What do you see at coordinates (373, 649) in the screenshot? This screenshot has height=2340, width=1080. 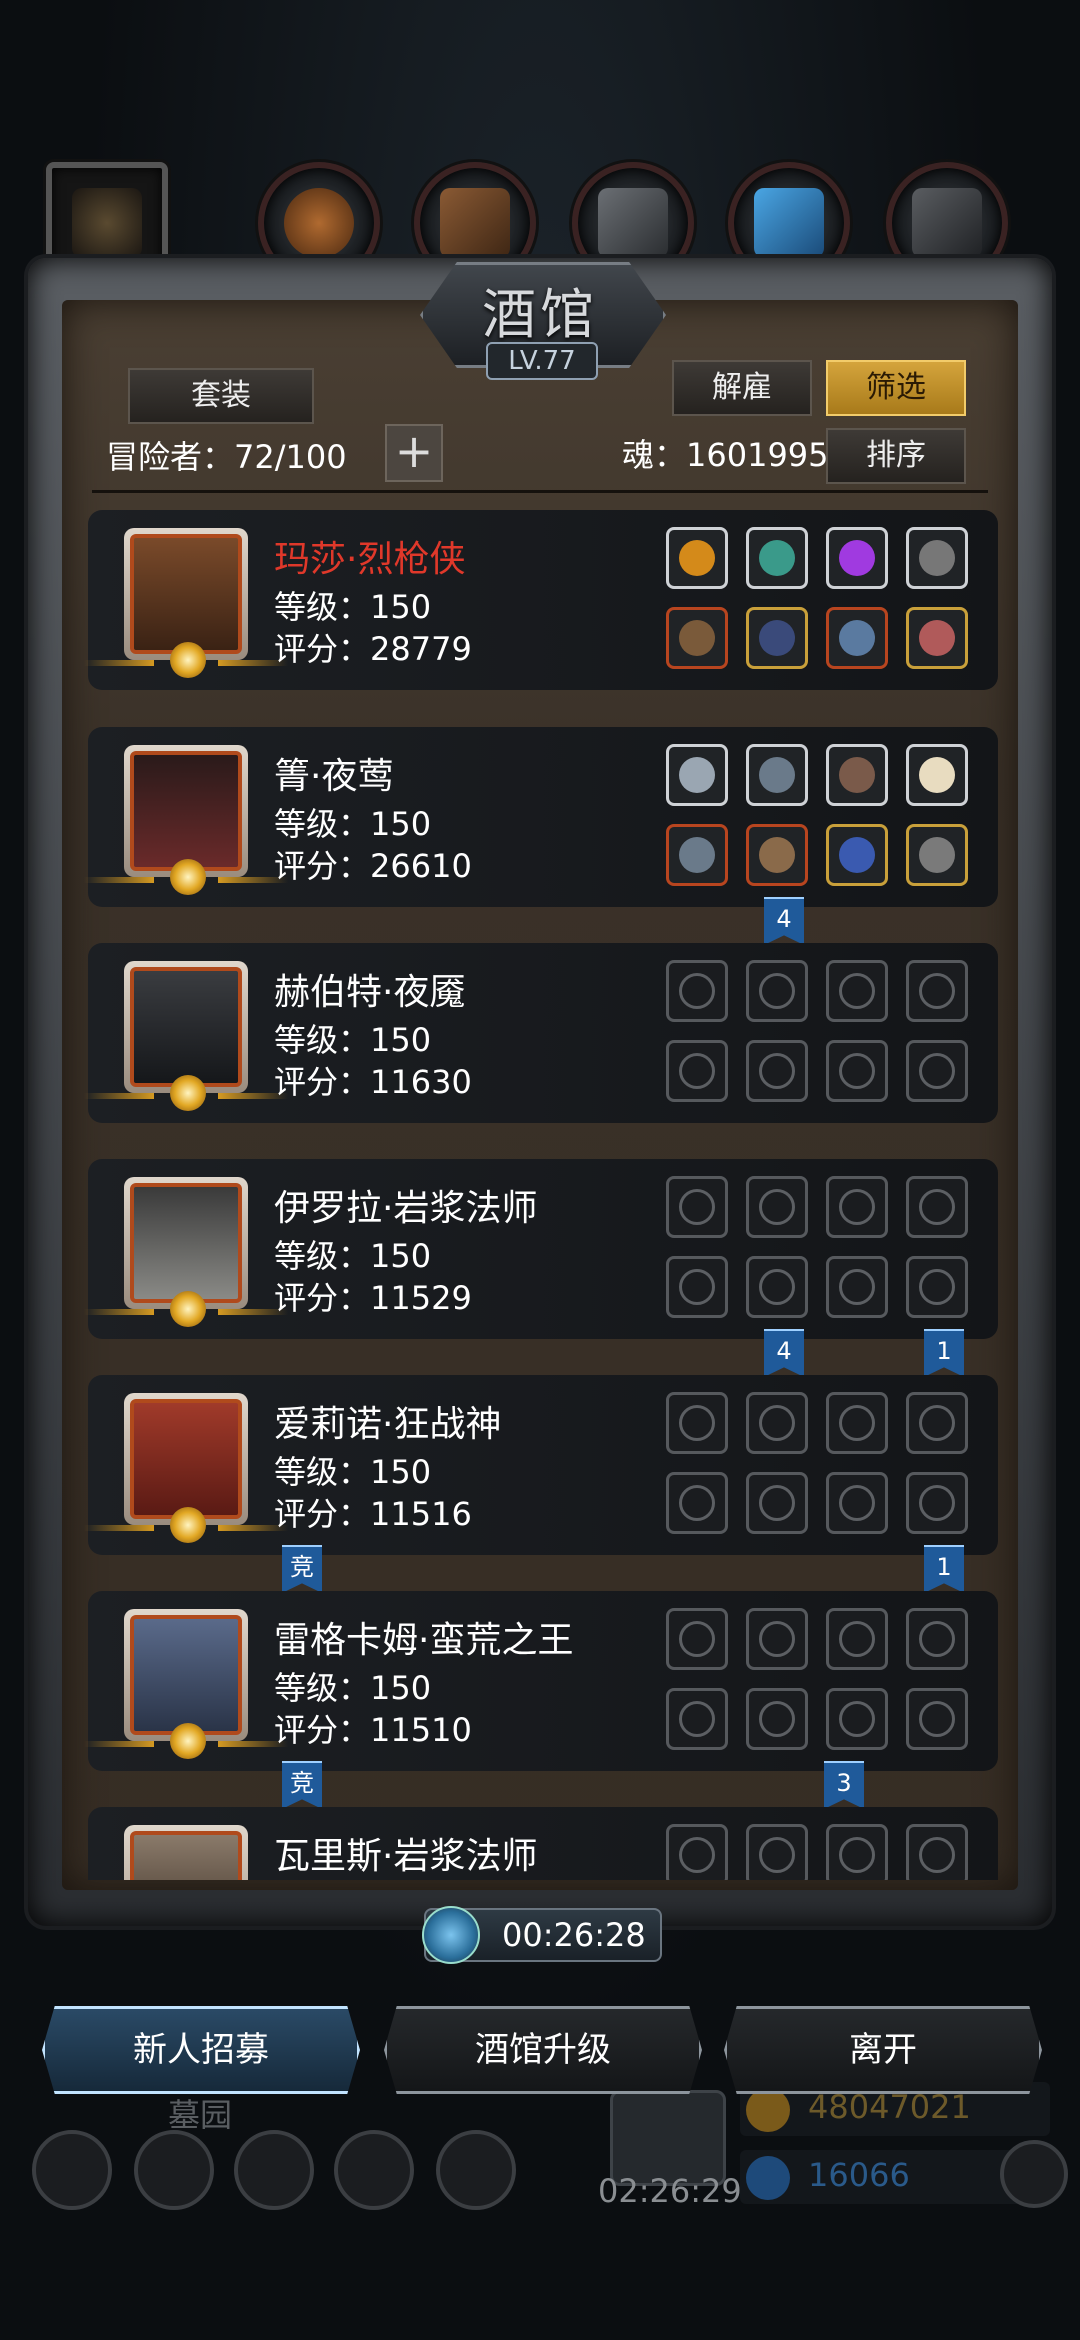 I see `hero-score: 评分：28779` at bounding box center [373, 649].